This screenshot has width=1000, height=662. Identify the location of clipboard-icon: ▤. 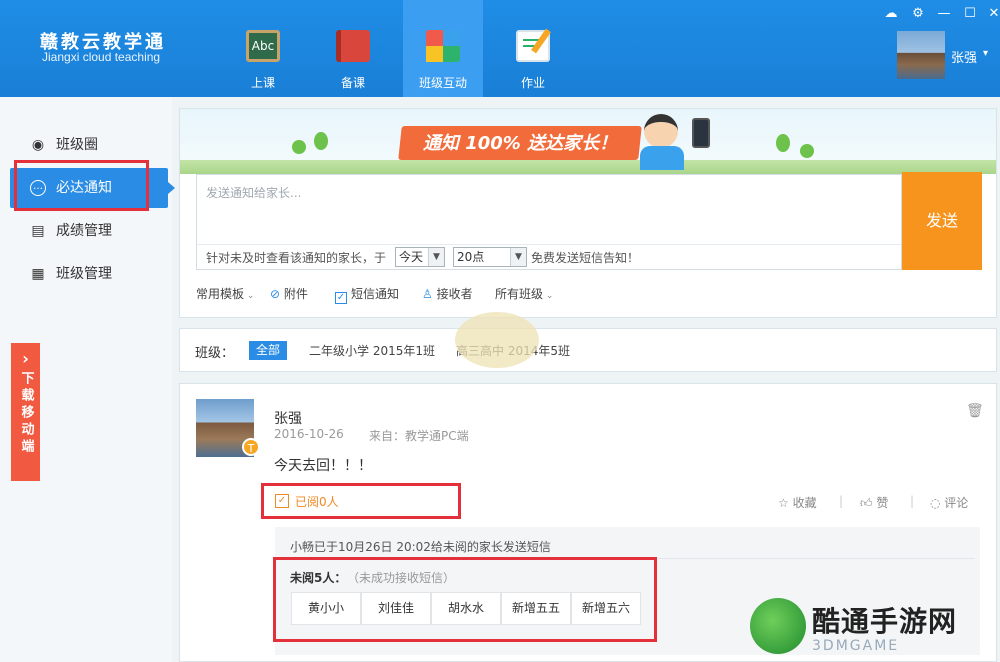
(38, 231).